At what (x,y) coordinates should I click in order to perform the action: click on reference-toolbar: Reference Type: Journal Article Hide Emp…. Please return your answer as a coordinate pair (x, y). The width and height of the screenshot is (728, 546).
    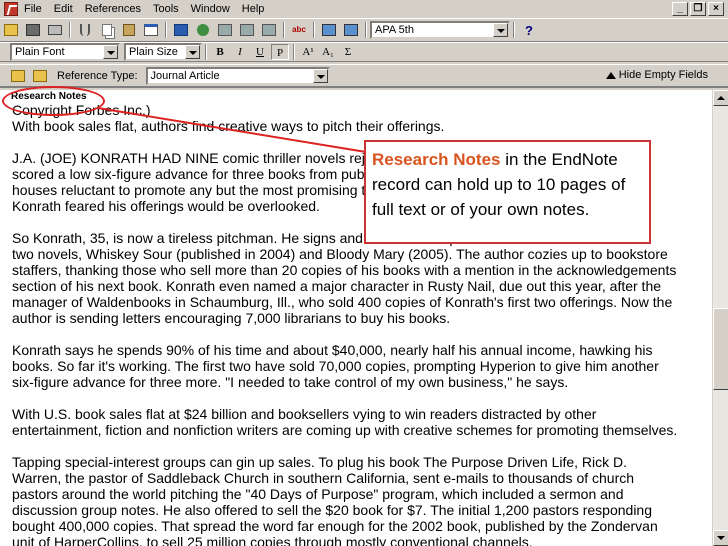
    Looking at the image, I should click on (364, 76).